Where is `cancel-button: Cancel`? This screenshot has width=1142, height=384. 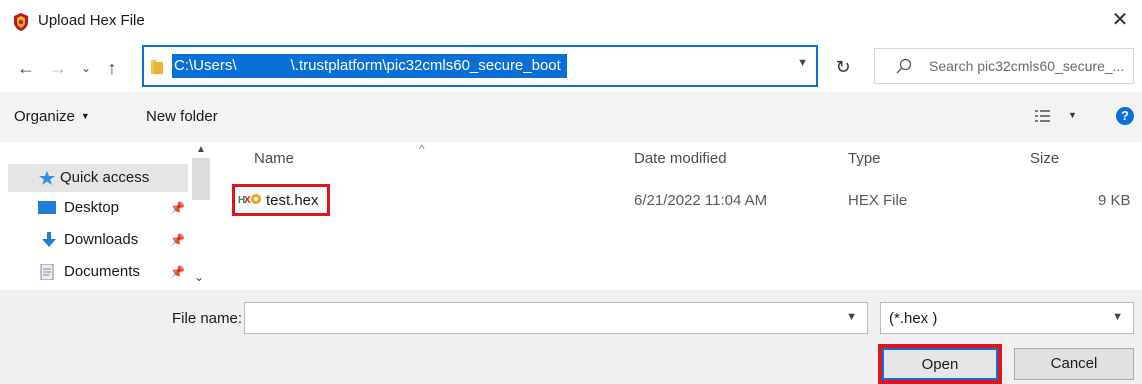 cancel-button: Cancel is located at coordinates (1074, 364).